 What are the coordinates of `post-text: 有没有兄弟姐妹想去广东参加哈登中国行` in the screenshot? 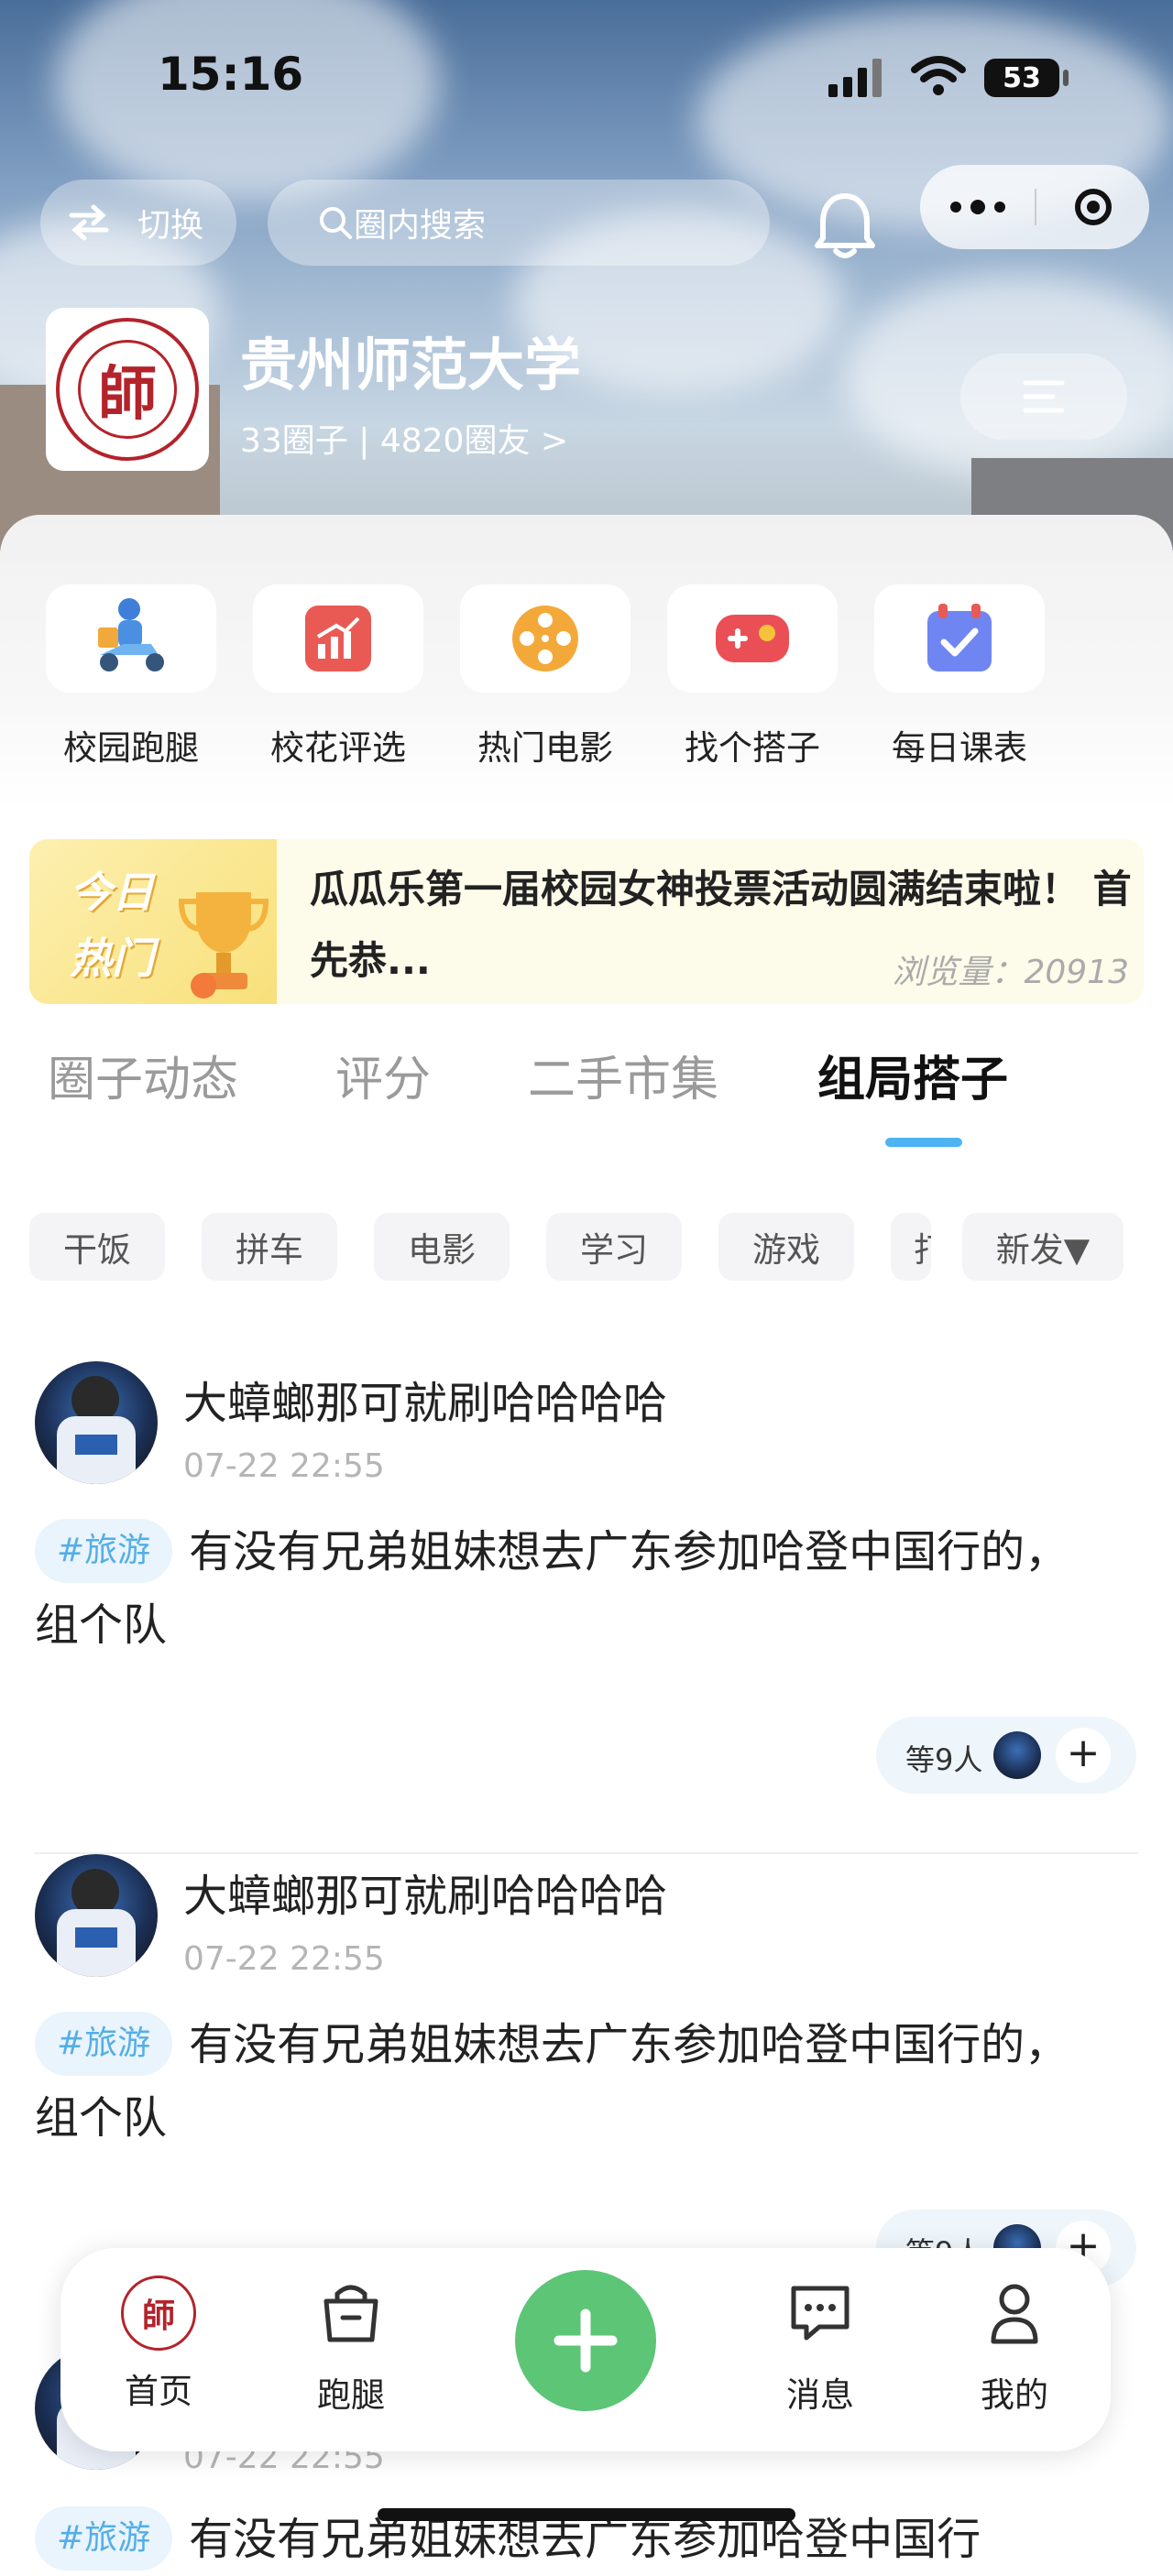 It's located at (585, 2539).